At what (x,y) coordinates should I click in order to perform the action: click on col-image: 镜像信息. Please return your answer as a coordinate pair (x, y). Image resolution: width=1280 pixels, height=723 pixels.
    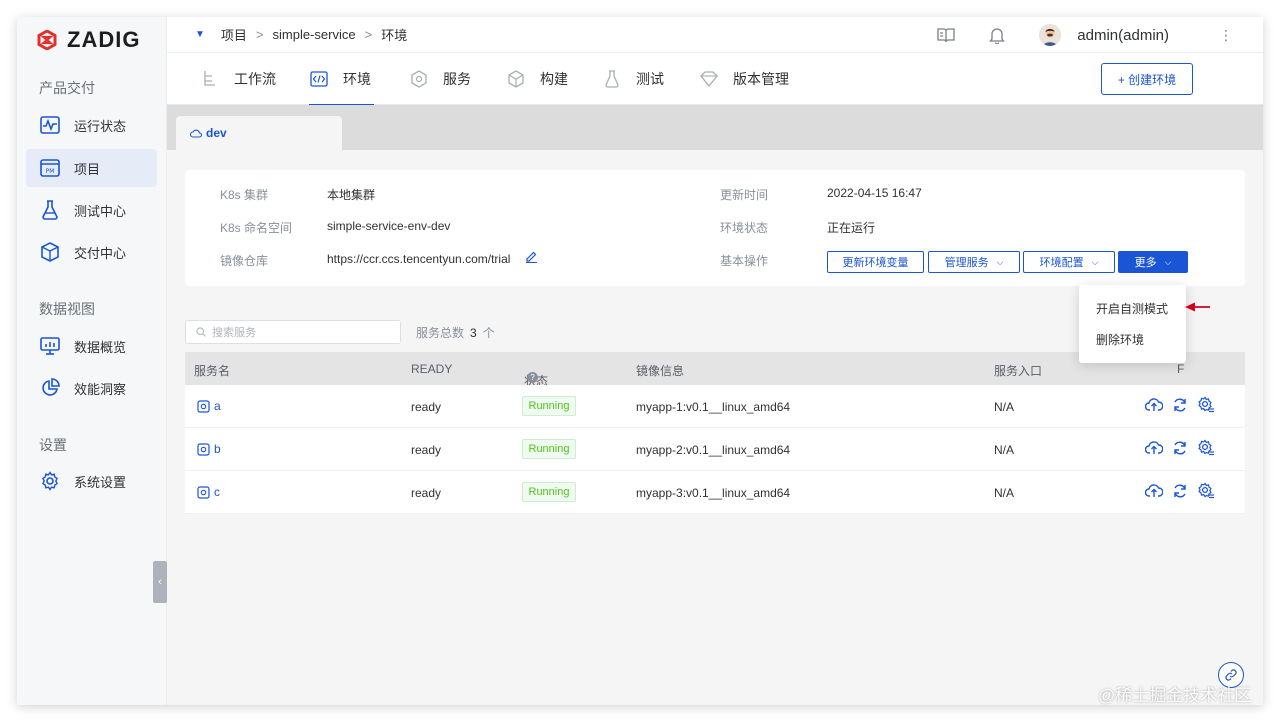
    Looking at the image, I should click on (660, 371).